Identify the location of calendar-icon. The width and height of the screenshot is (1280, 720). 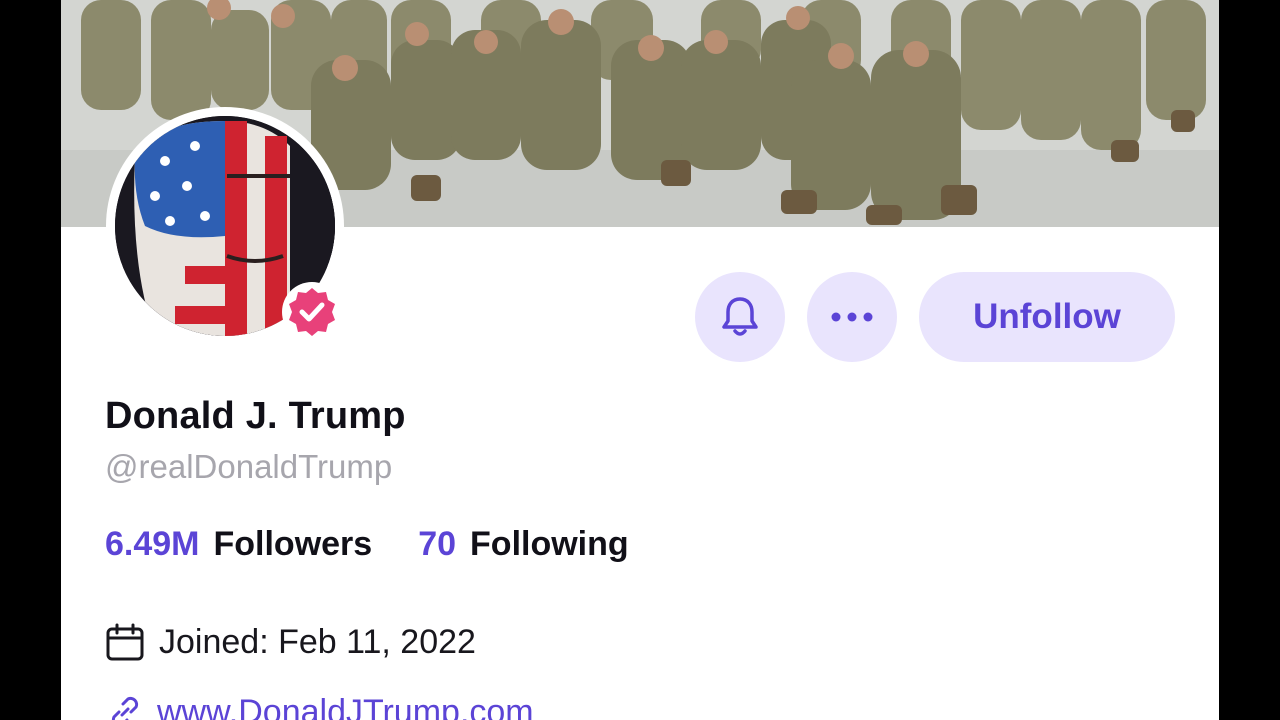
(125, 642).